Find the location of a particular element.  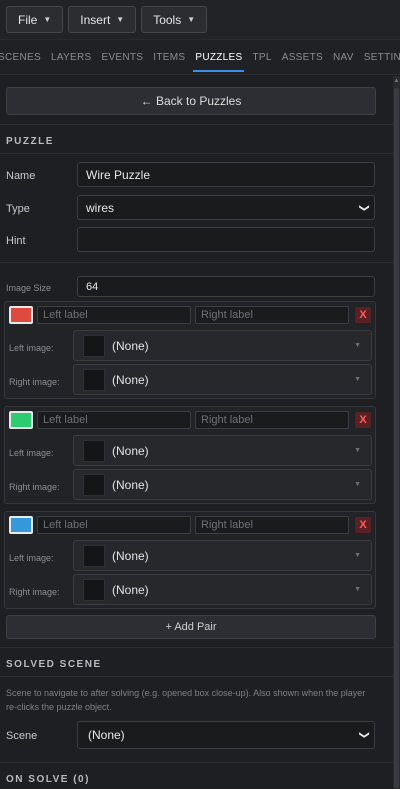

file-menu-label: File is located at coordinates (28, 19).